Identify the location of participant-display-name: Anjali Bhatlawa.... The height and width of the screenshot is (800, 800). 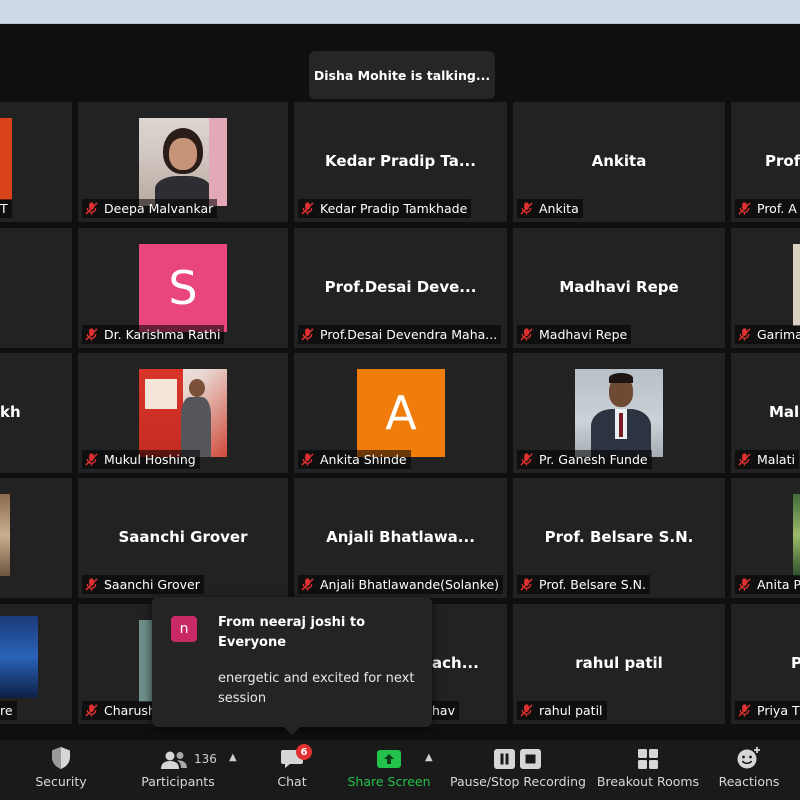
(400, 537).